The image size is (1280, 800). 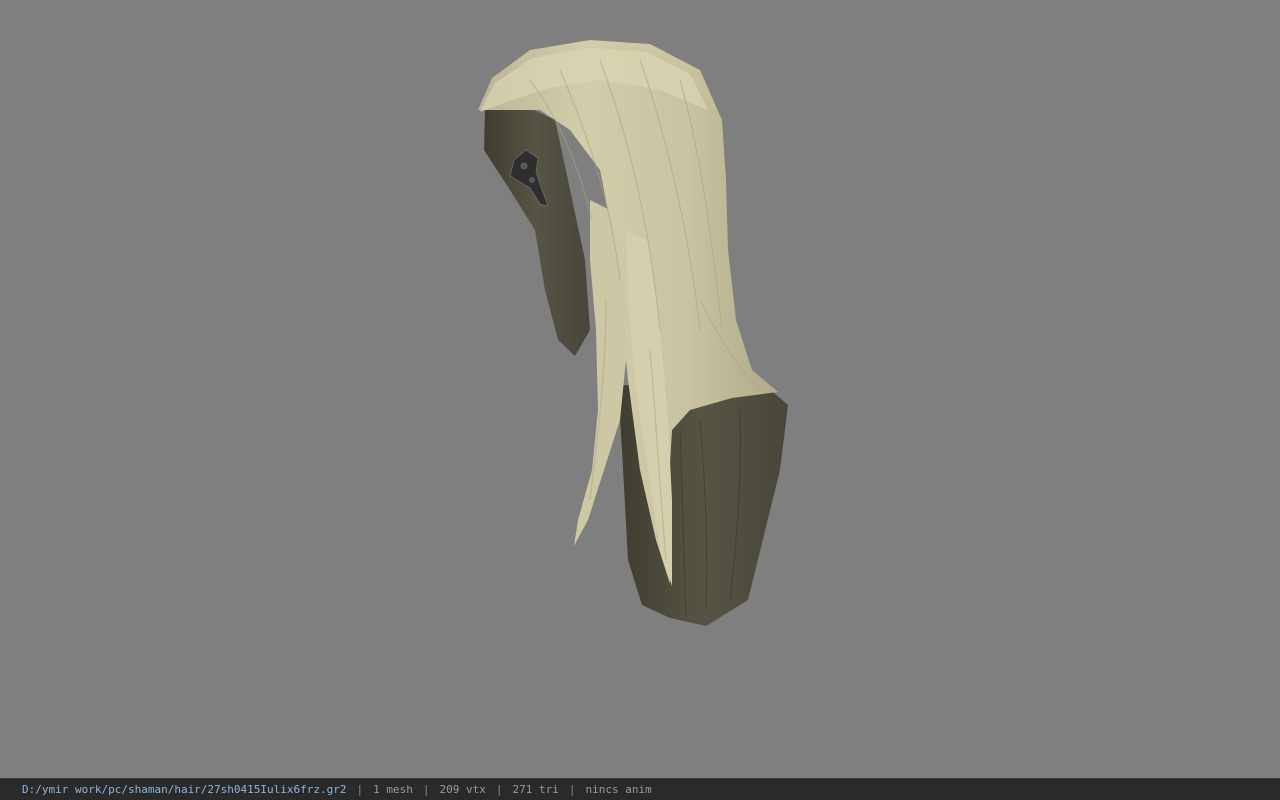 I want to click on status-anim: nincs anim, so click(x=618, y=789).